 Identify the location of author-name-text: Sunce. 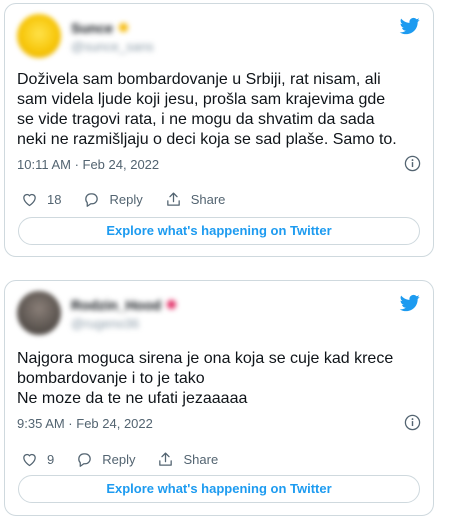
(92, 28).